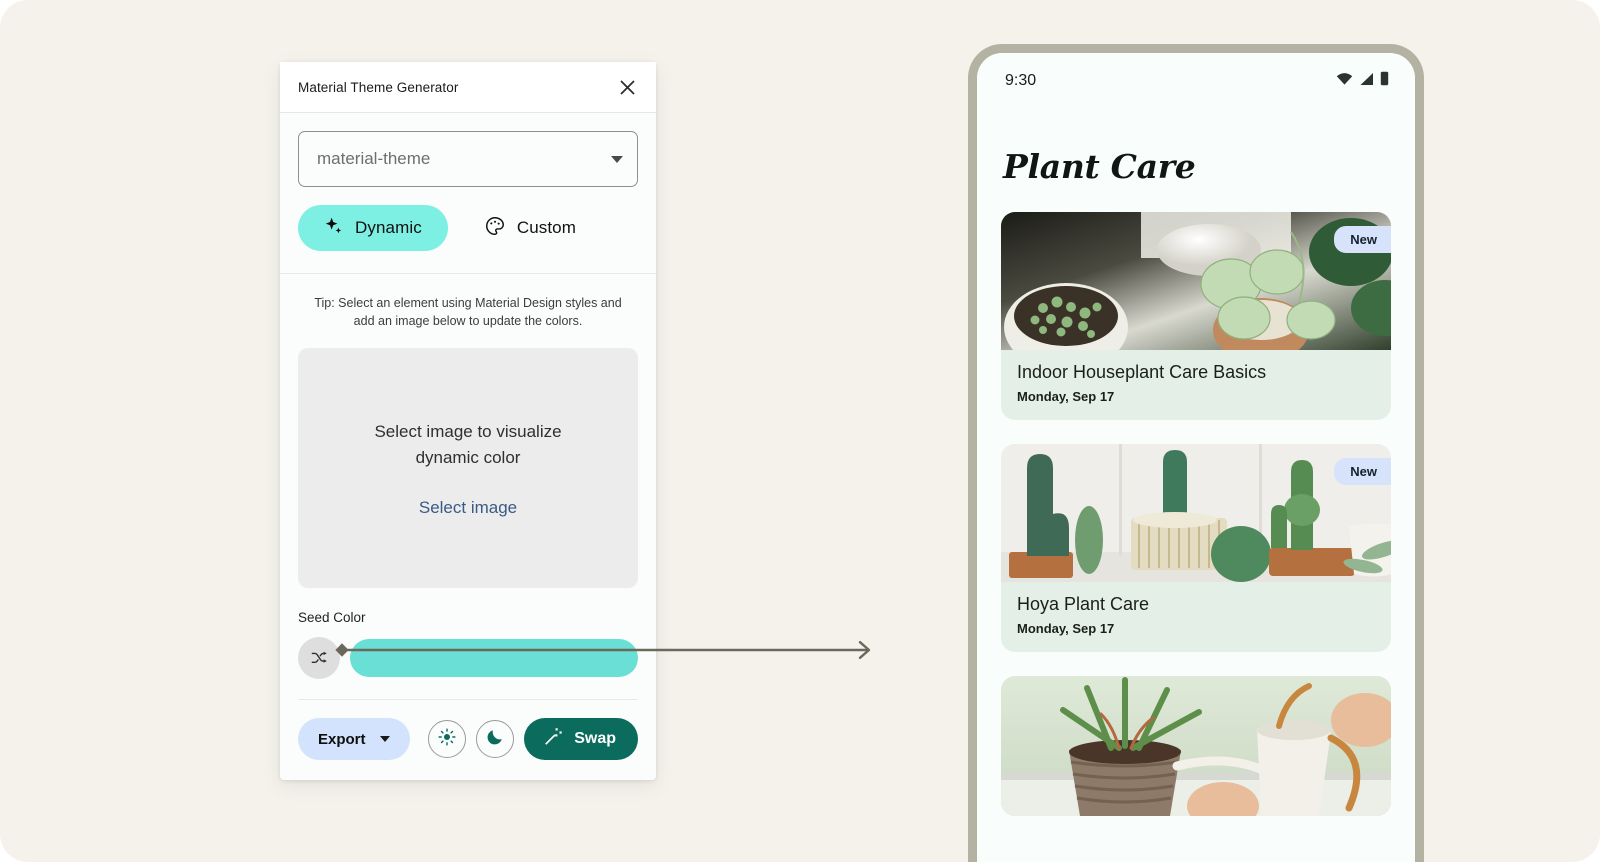 The width and height of the screenshot is (1600, 862). Describe the element at coordinates (1366, 81) in the screenshot. I see `signal-icon` at that location.